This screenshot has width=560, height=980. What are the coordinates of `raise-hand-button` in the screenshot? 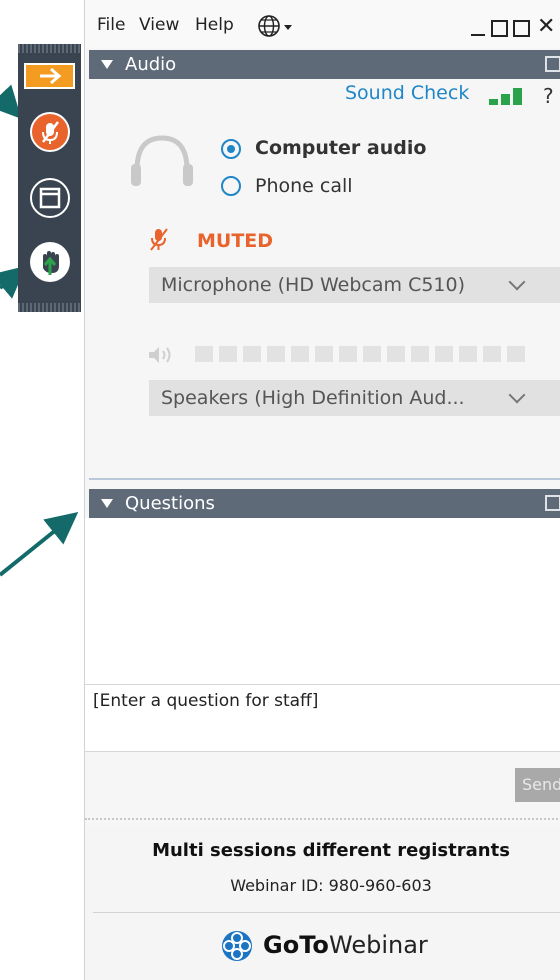 It's located at (50, 262).